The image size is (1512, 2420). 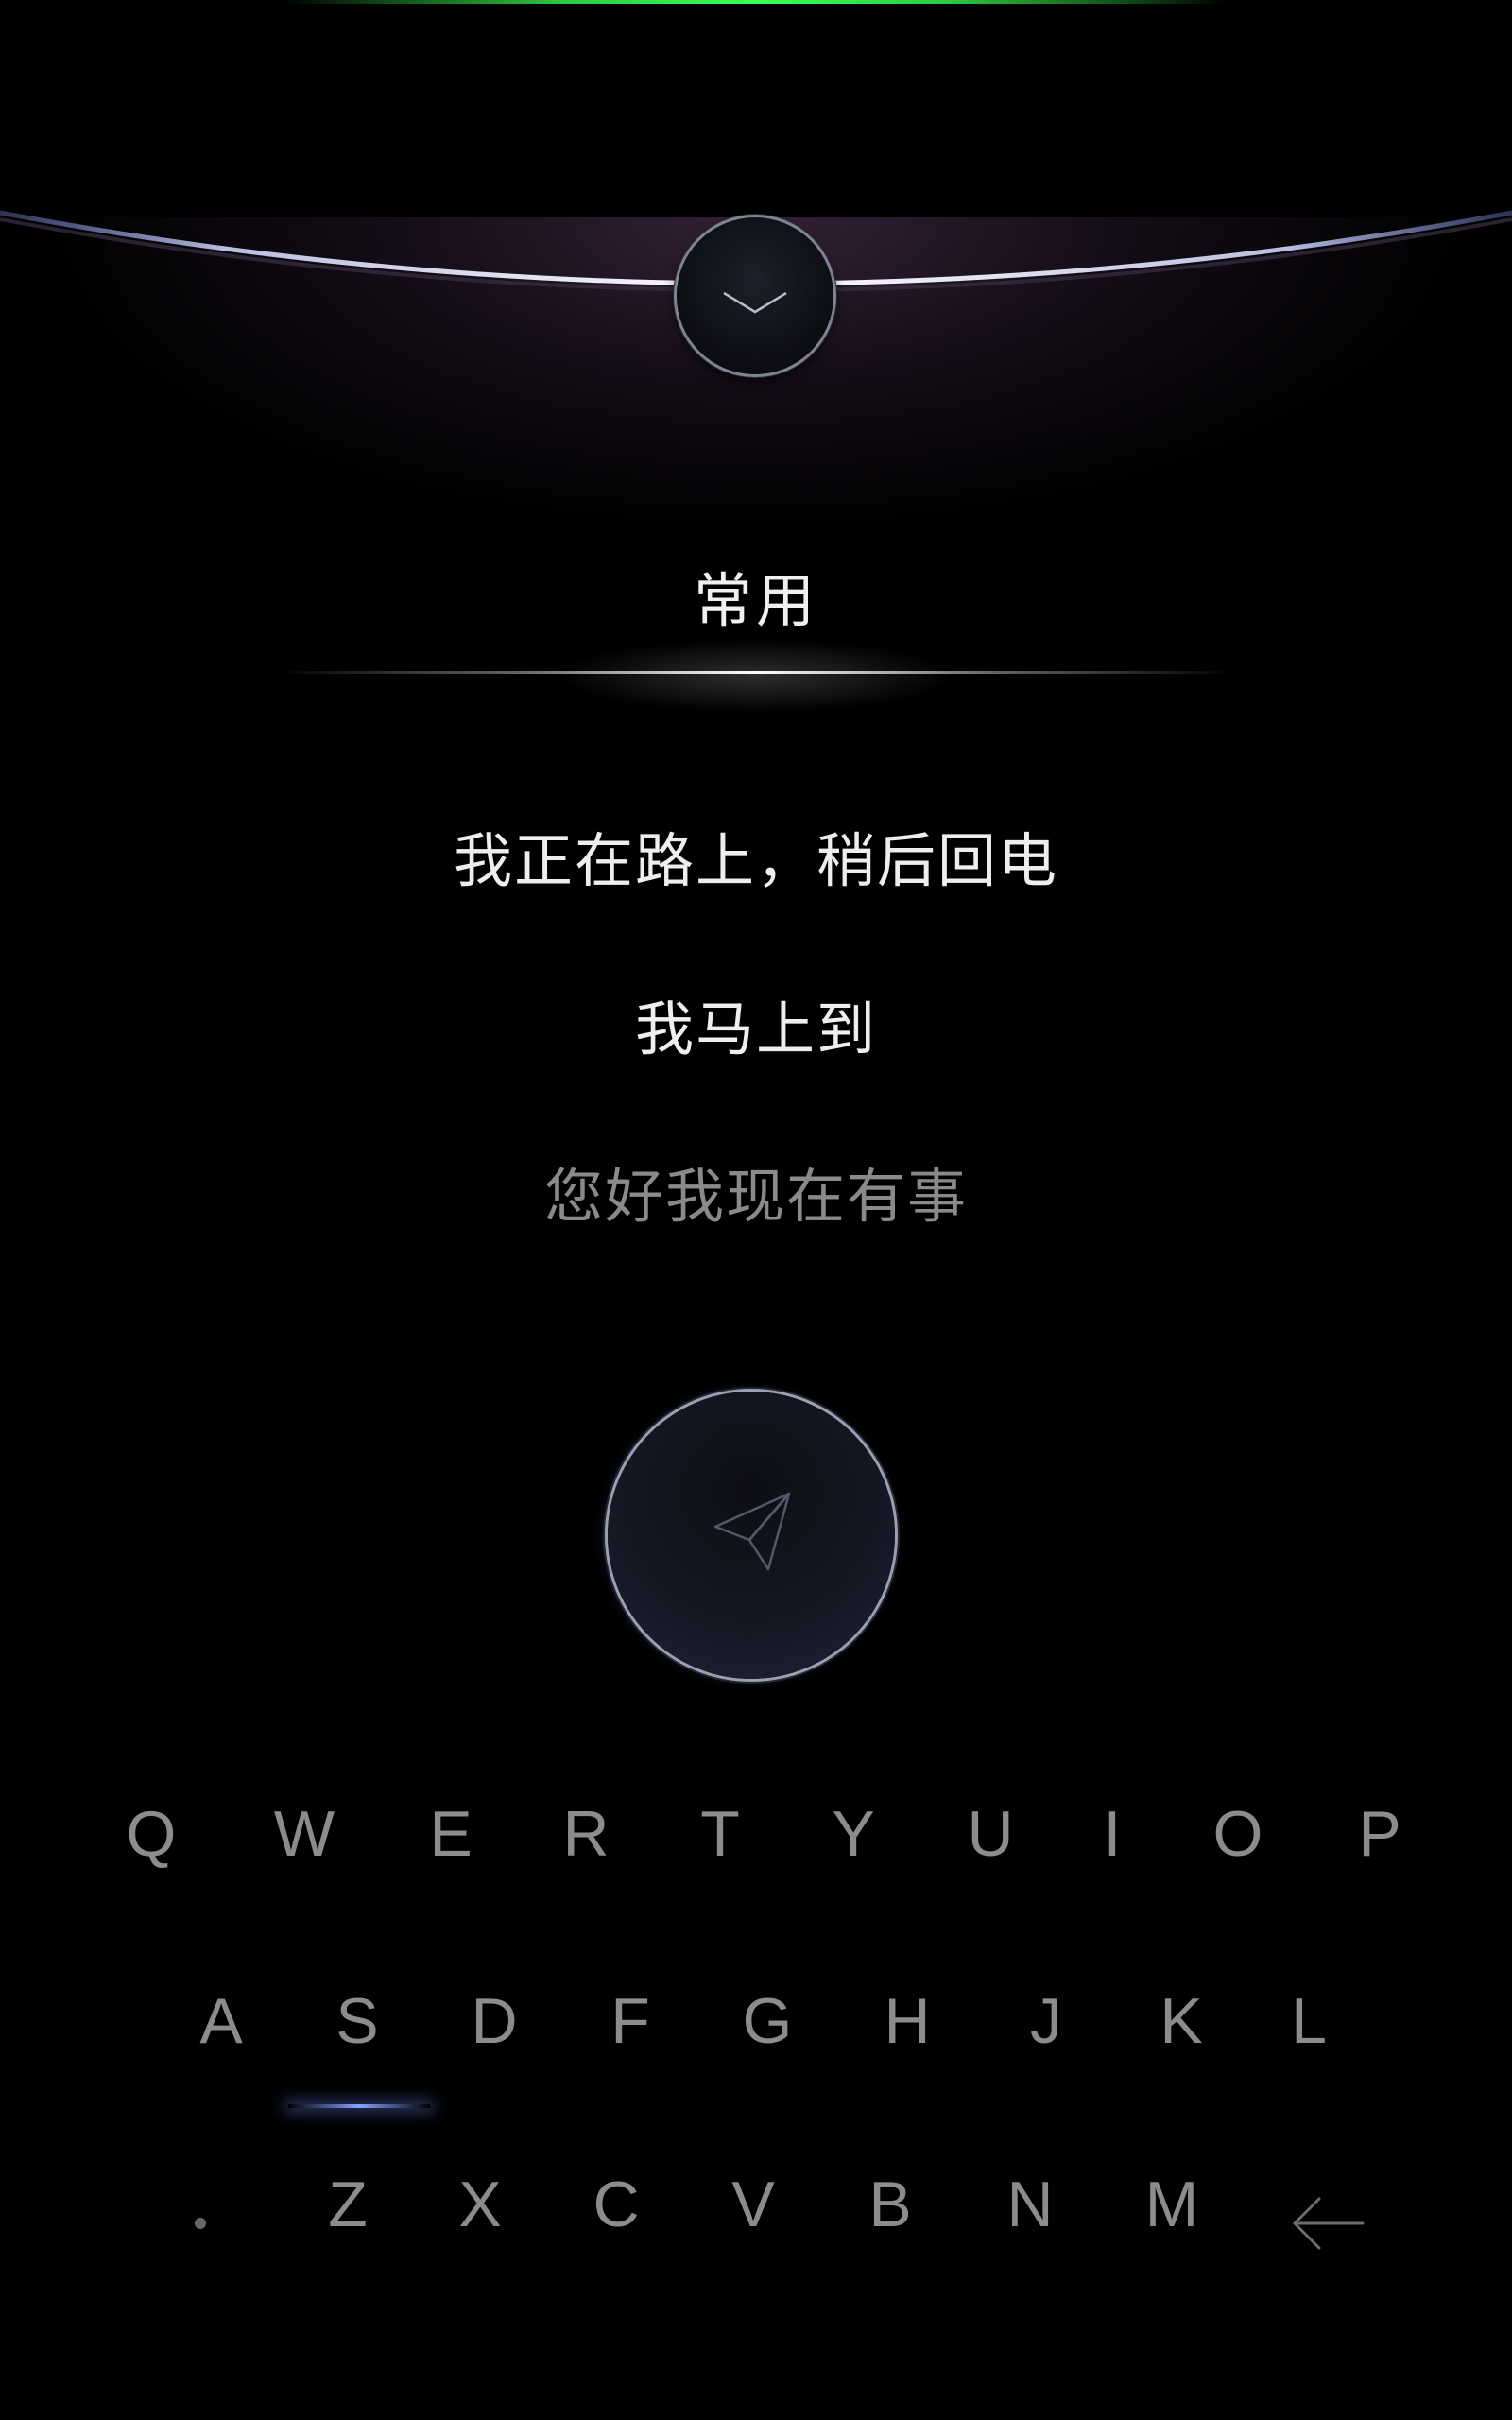 What do you see at coordinates (1181, 2021) in the screenshot?
I see `key-k: K` at bounding box center [1181, 2021].